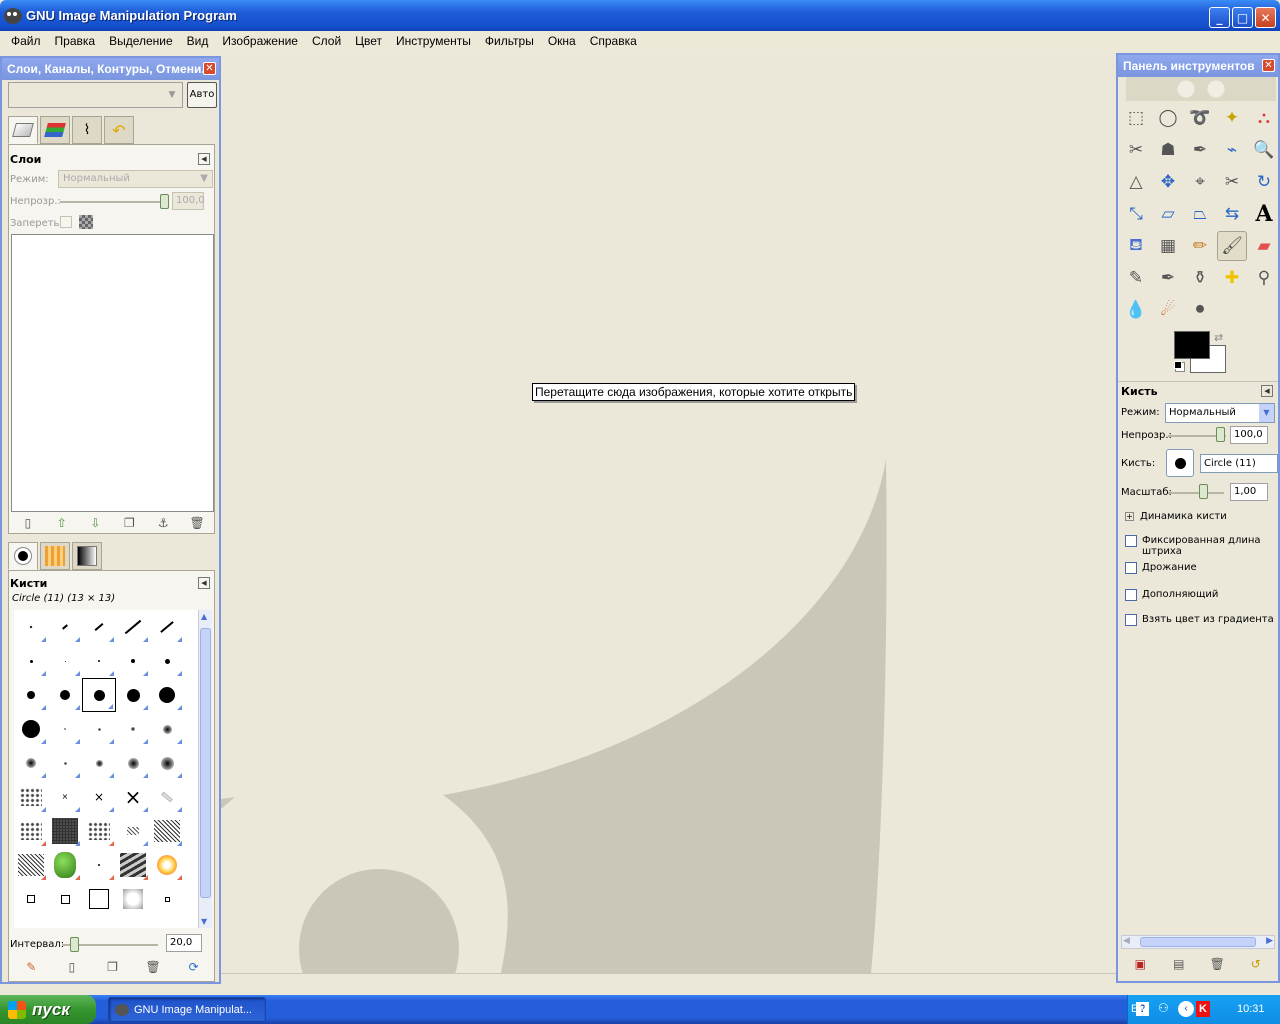 The height and width of the screenshot is (1024, 1280). What do you see at coordinates (368, 41) in the screenshot?
I see `menu-colors: Цвет` at bounding box center [368, 41].